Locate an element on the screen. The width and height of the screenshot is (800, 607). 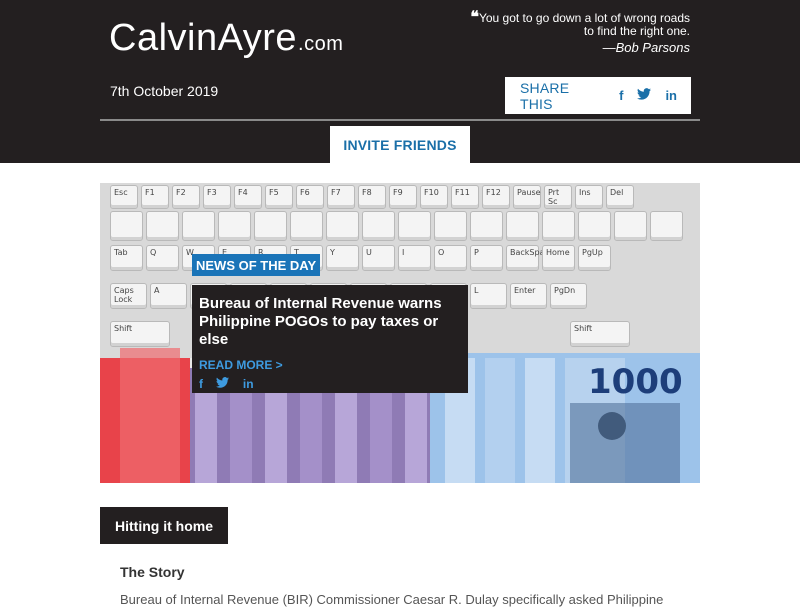
news-social-icons: f in is located at coordinates (330, 384).